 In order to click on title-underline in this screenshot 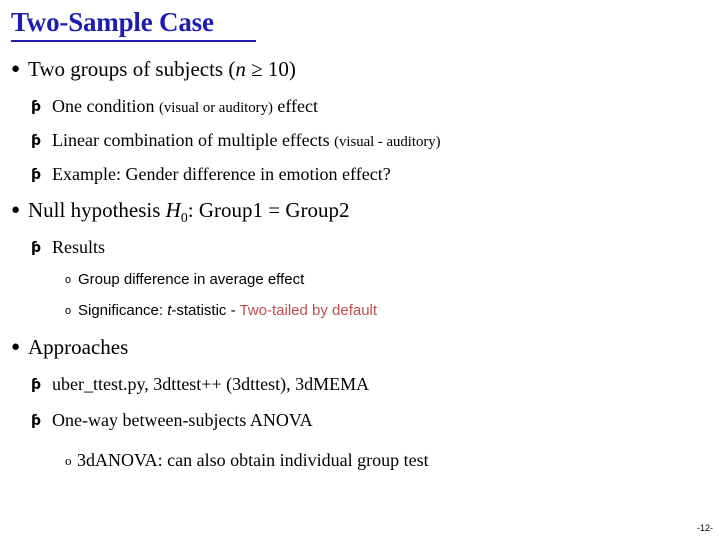, I will do `click(133, 41)`.